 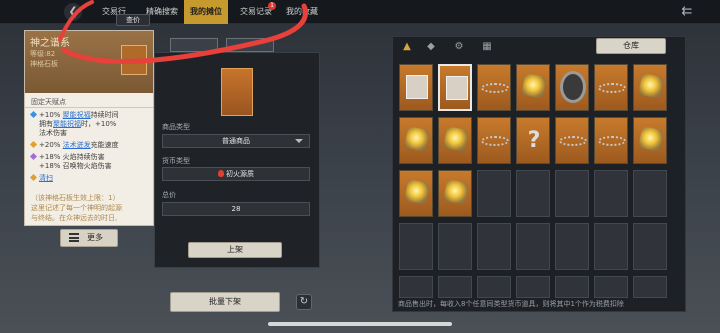 I want to click on goods-type-label: 商品类型, so click(x=176, y=127).